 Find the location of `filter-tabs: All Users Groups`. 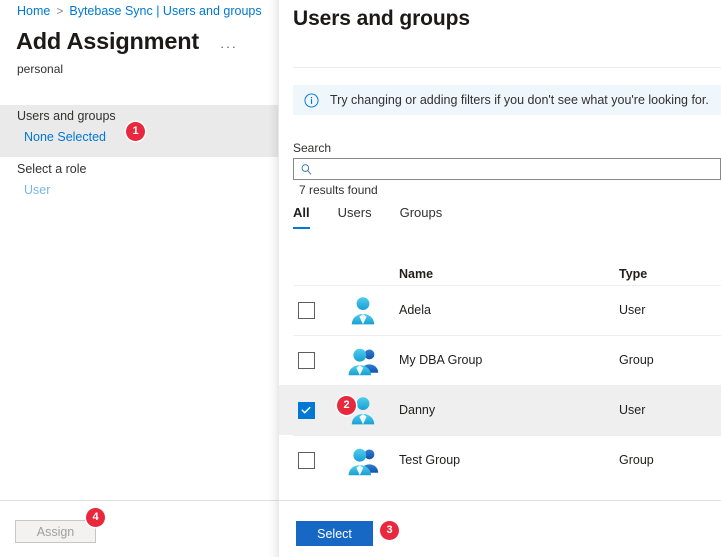

filter-tabs: All Users Groups is located at coordinates (381, 217).